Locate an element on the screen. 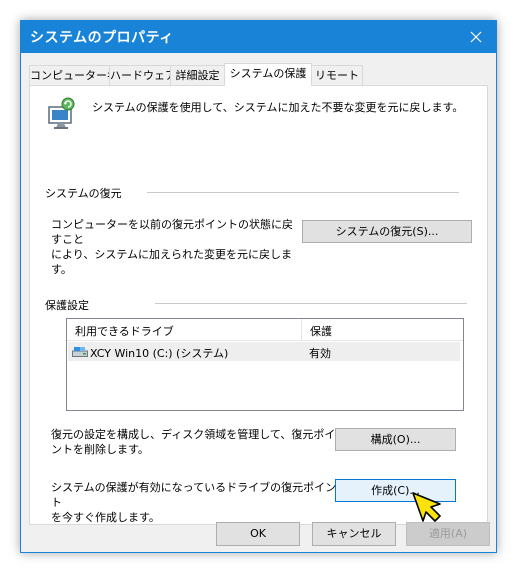 This screenshot has width=519, height=576. tab-hardware: ハードウェア is located at coordinates (142, 75).